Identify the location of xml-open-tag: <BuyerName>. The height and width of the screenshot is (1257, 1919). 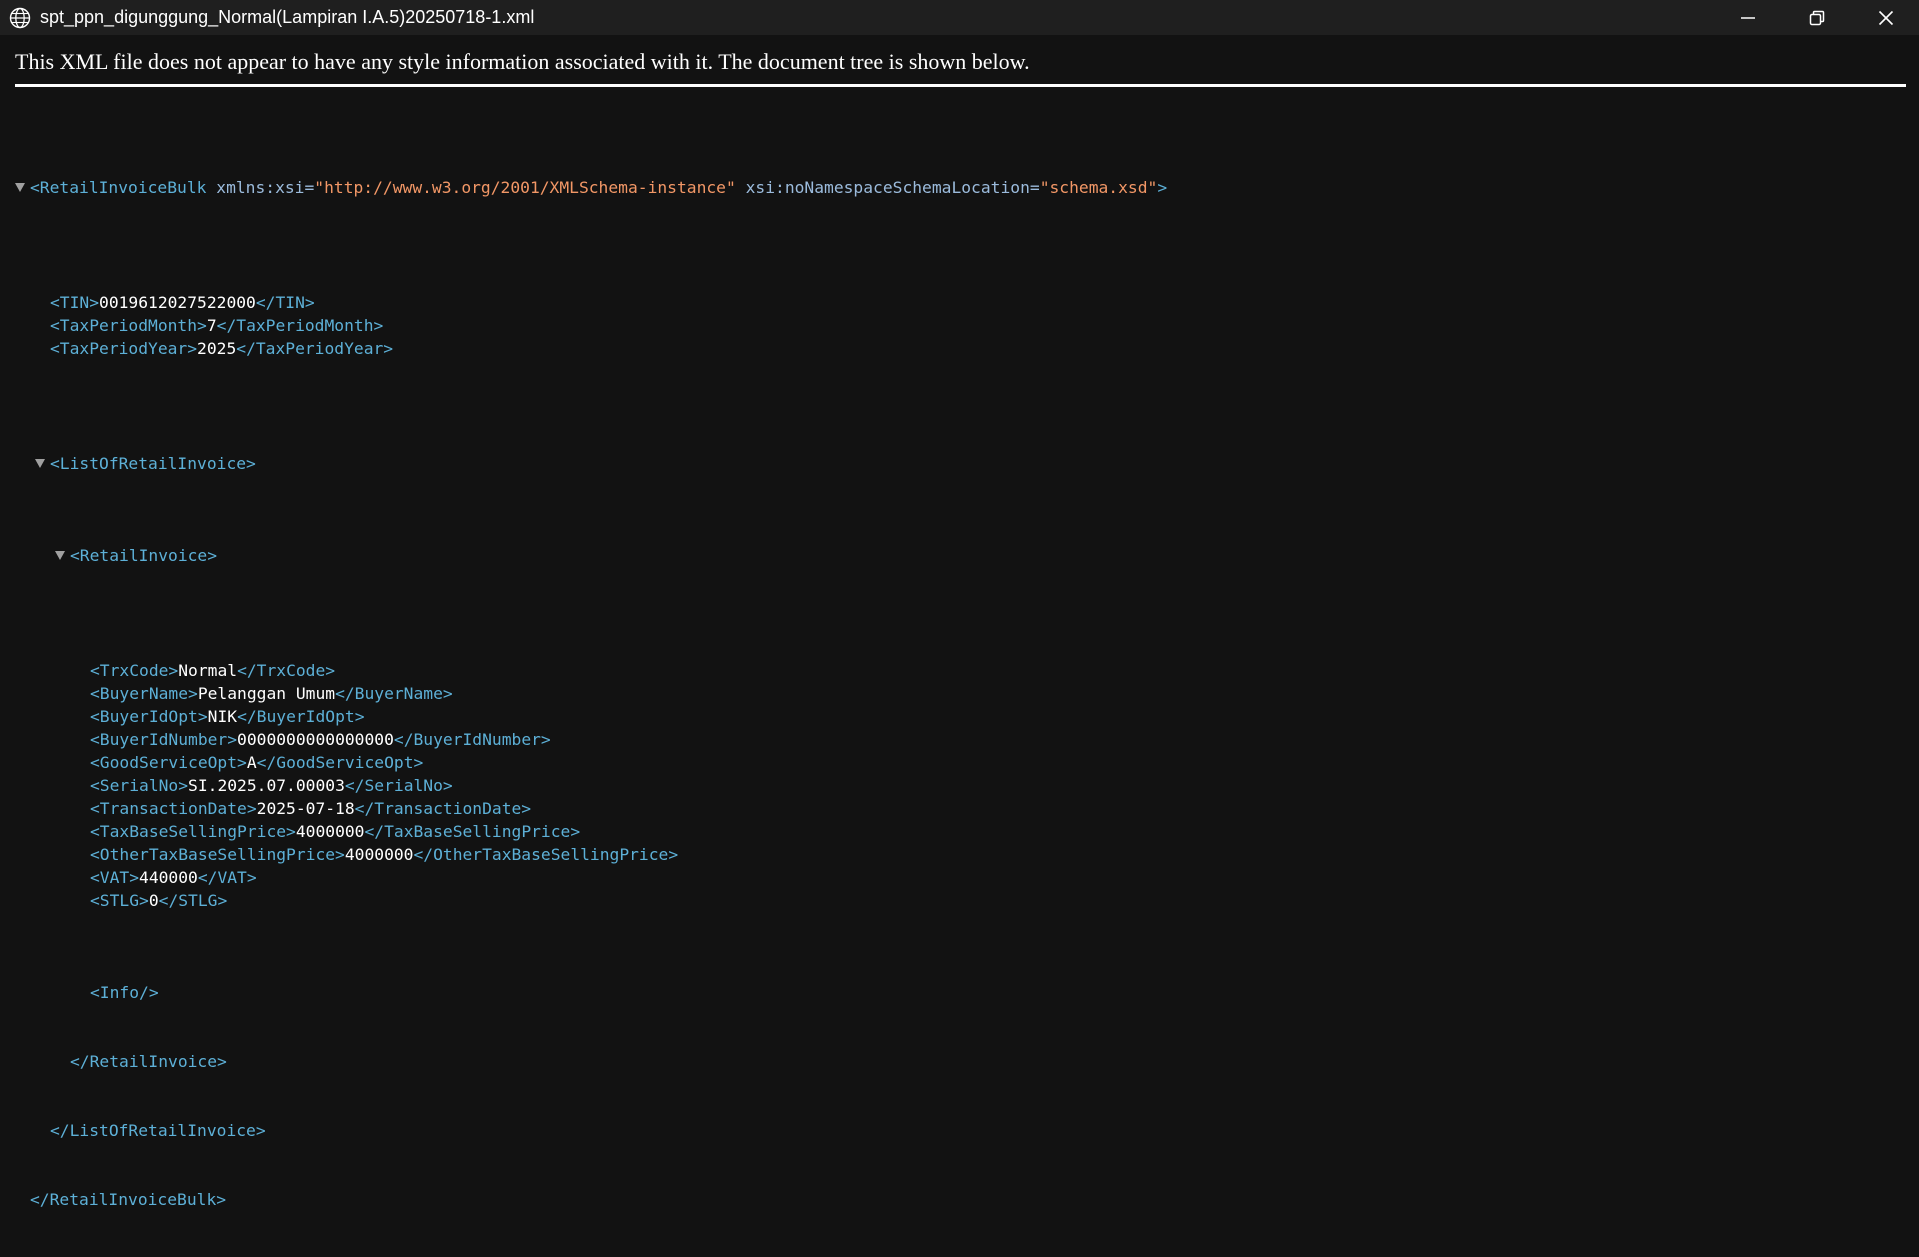
(144, 693).